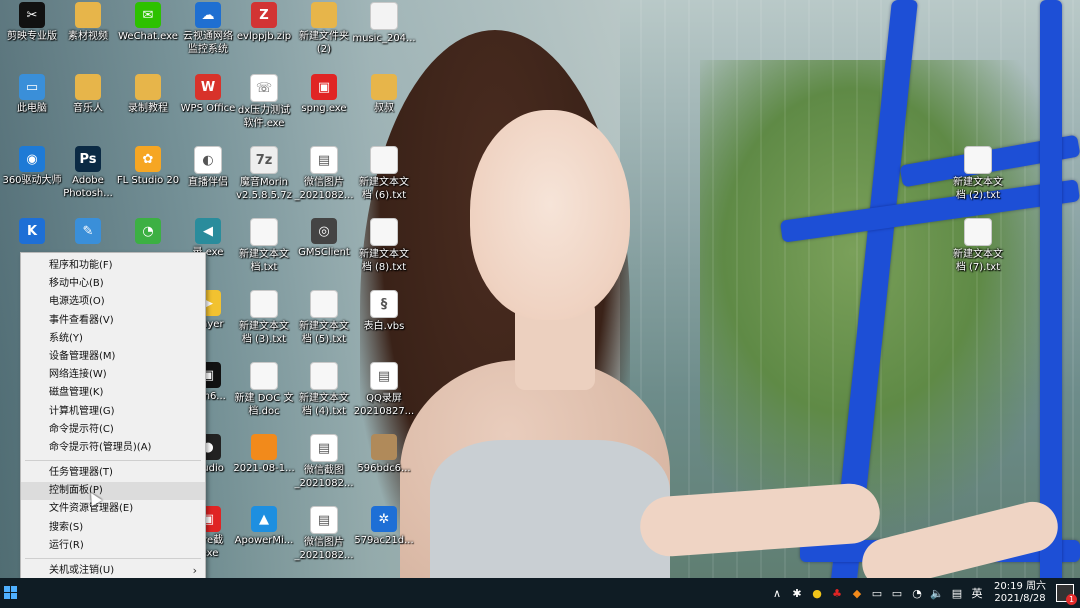 Image resolution: width=1080 pixels, height=608 pixels. I want to click on script-icon: §, so click(384, 304).